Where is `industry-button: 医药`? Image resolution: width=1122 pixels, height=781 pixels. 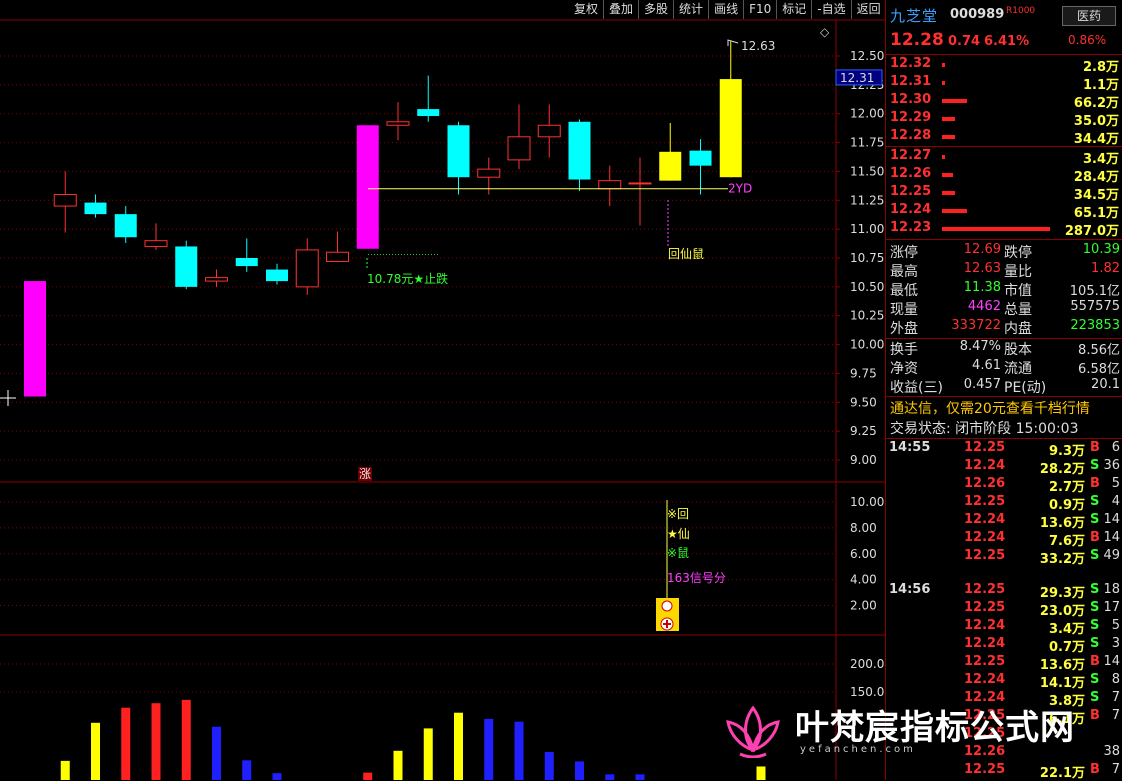 industry-button: 医药 is located at coordinates (1089, 16).